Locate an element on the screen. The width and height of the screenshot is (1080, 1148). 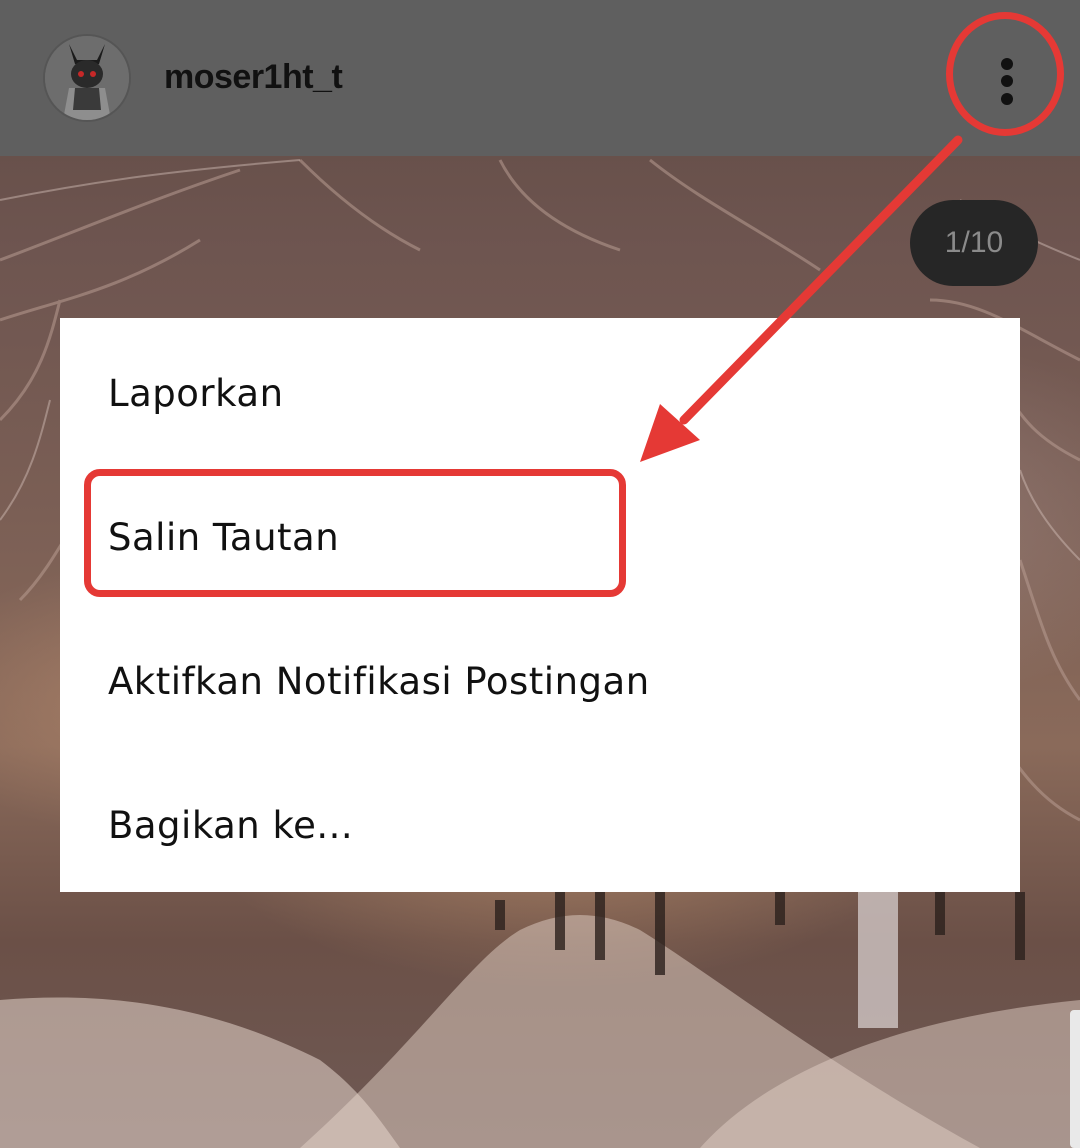
scroll-edge is located at coordinates (1075, 1079).